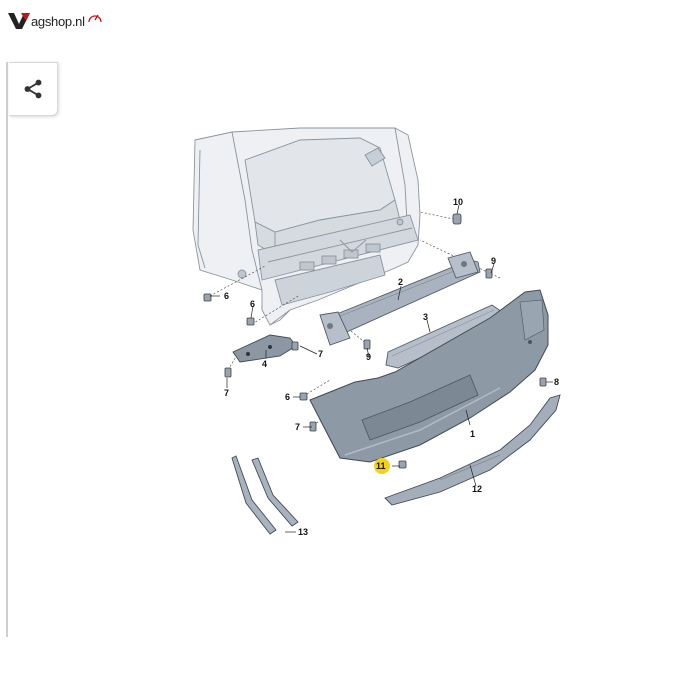  I want to click on callout-1: 1, so click(472, 434).